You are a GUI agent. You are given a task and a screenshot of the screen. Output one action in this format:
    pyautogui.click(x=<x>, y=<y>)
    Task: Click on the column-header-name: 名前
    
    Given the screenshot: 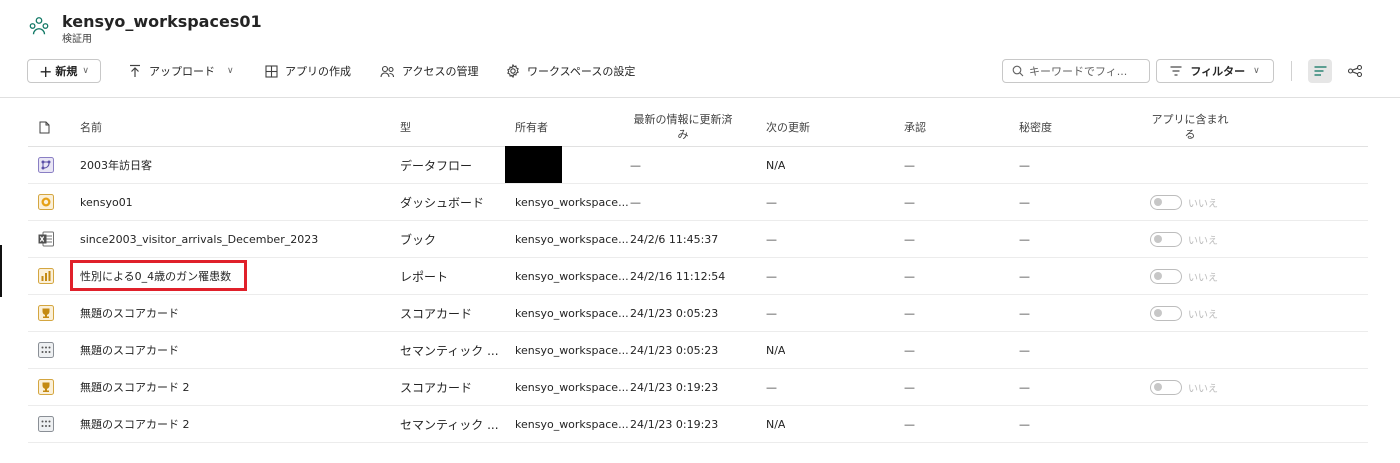 What is the action you would take?
    pyautogui.click(x=91, y=127)
    